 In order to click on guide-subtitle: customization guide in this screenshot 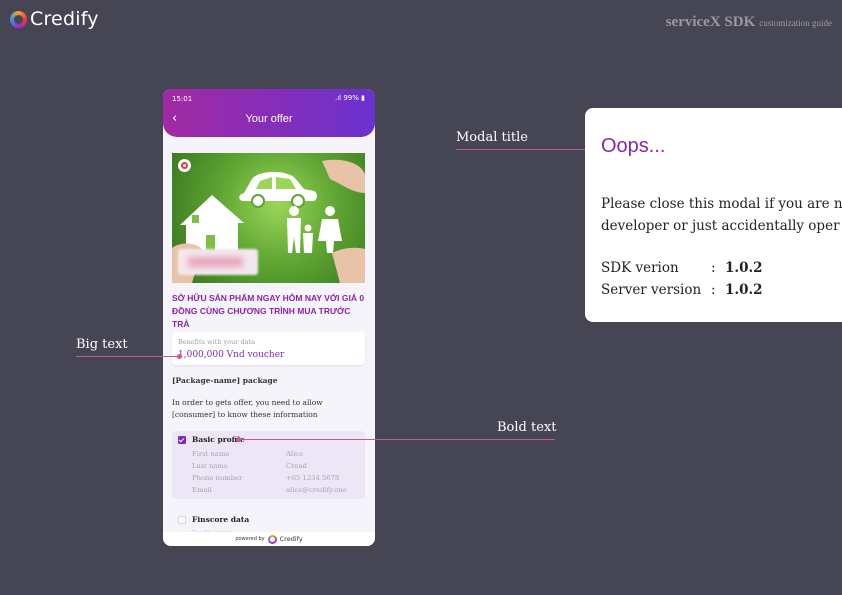, I will do `click(795, 23)`.